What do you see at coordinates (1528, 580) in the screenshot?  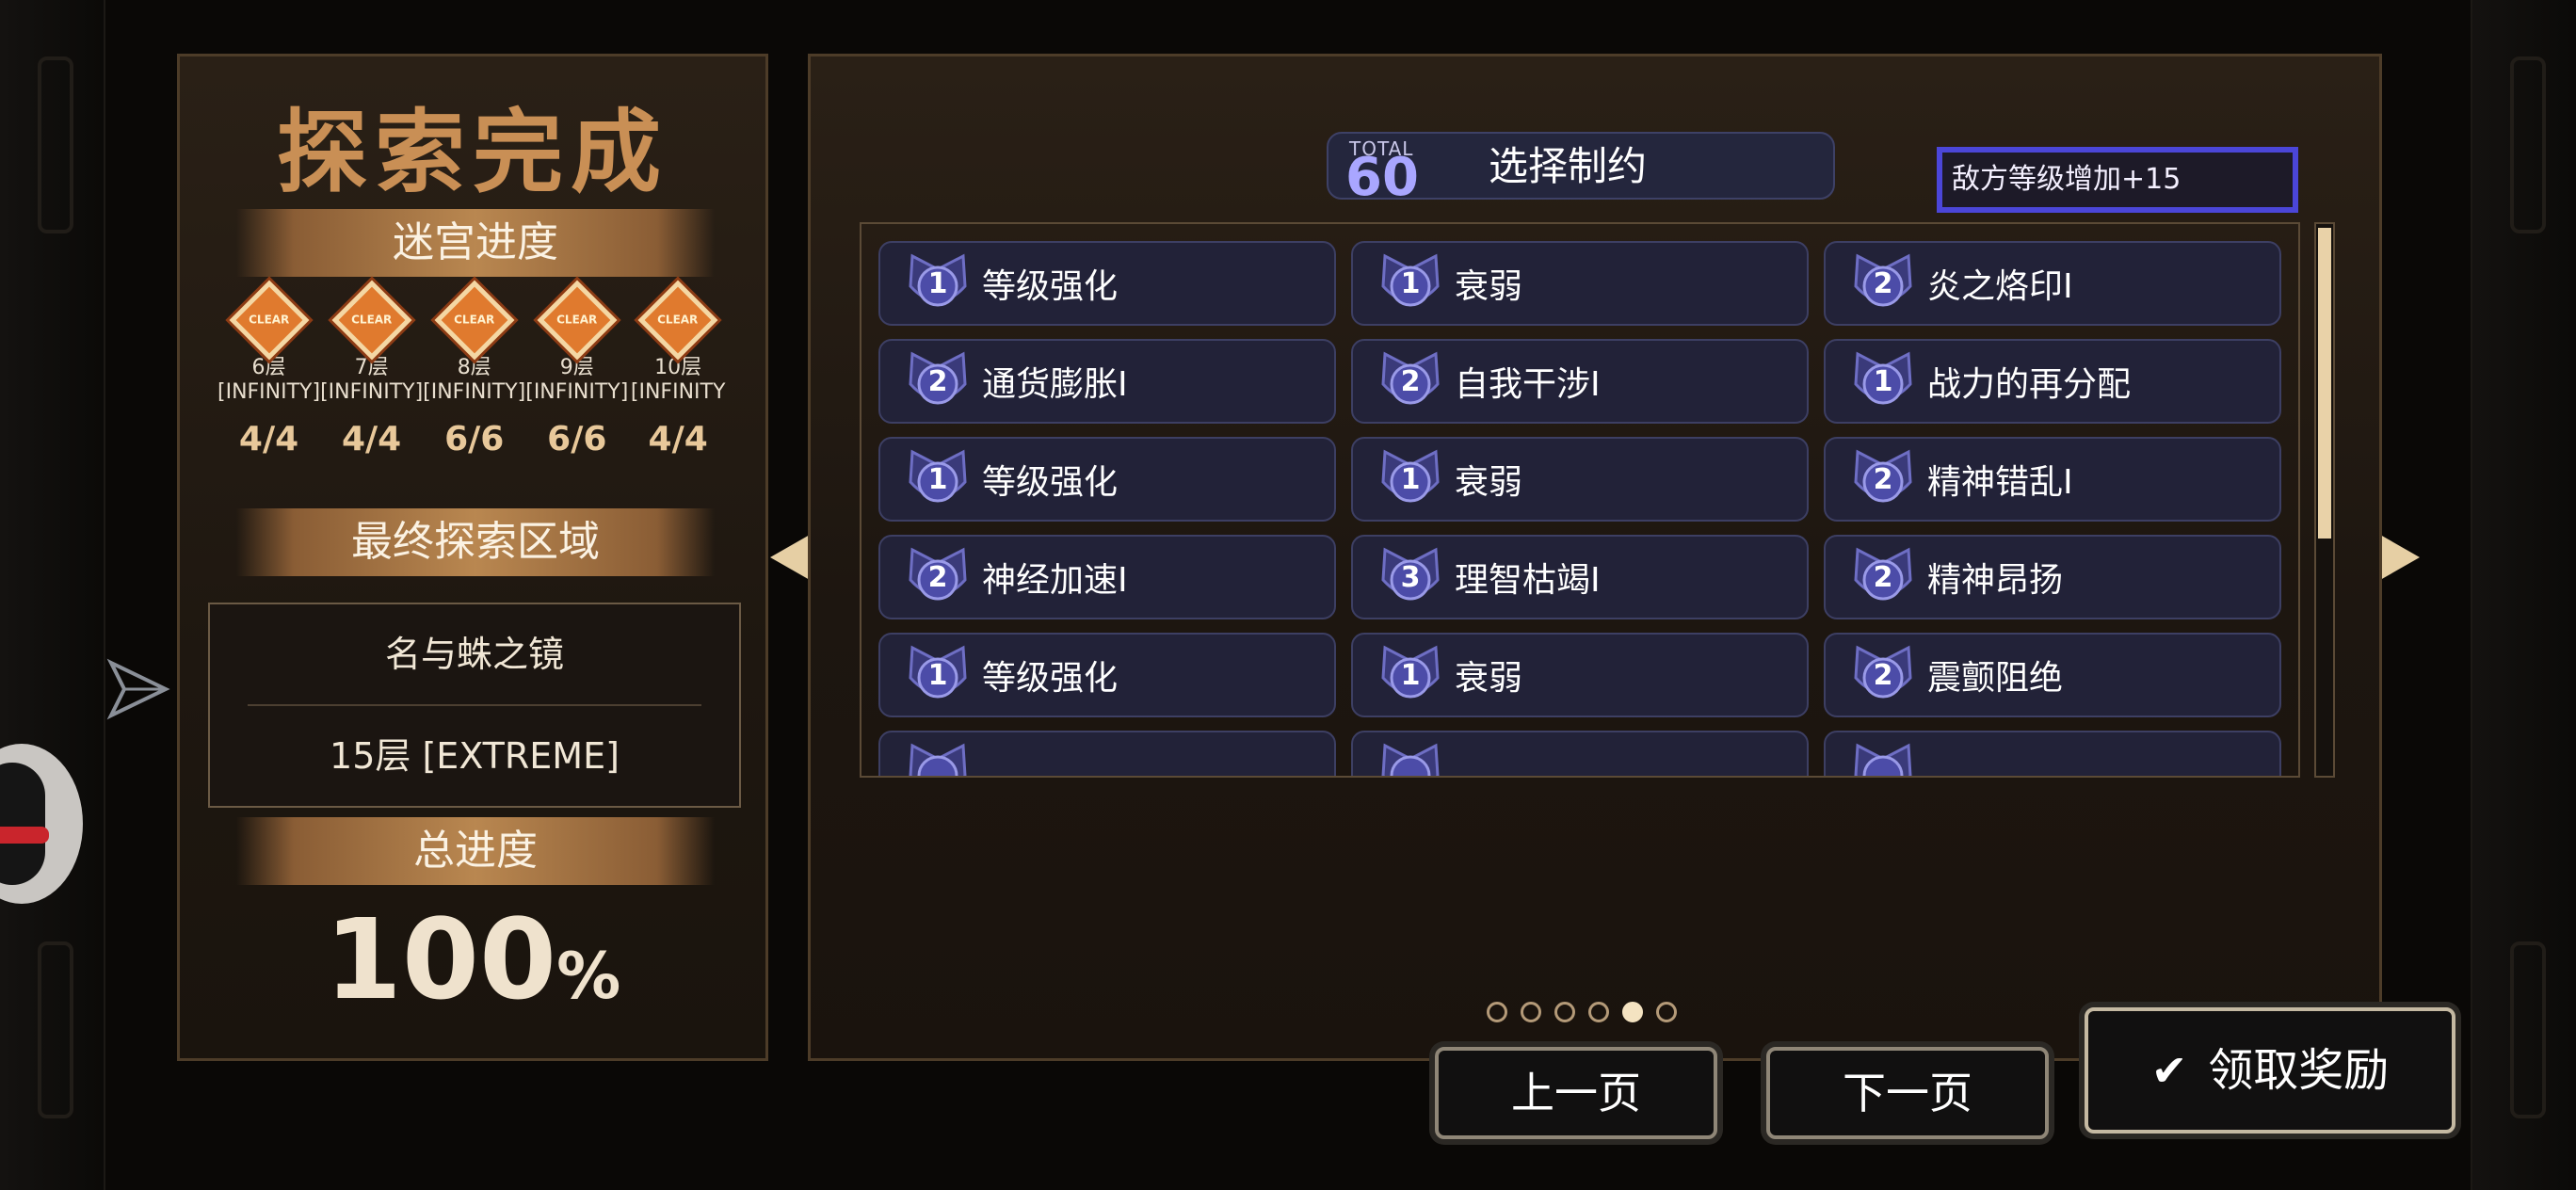 I see `restriction-name: 理智枯竭I` at bounding box center [1528, 580].